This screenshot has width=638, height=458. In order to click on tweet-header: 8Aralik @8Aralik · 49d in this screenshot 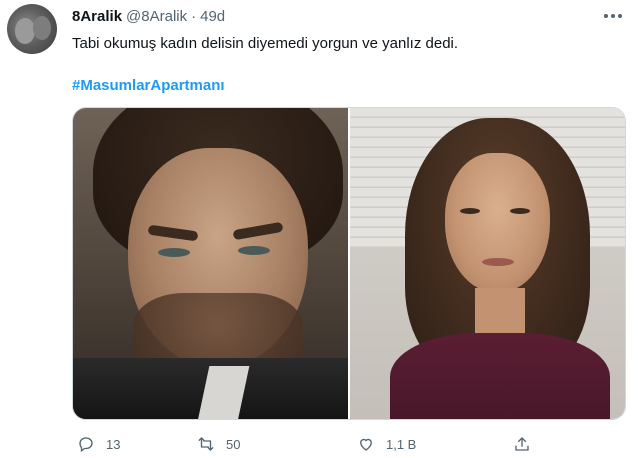, I will do `click(148, 16)`.